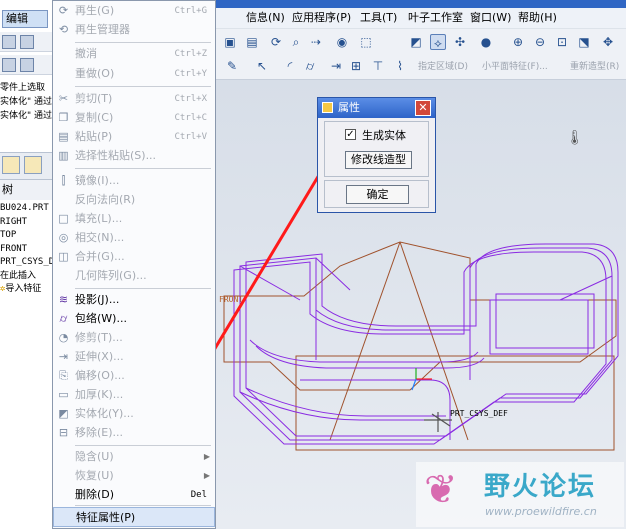  What do you see at coordinates (262, 66) in the screenshot?
I see `select-help-icon: ↖` at bounding box center [262, 66].